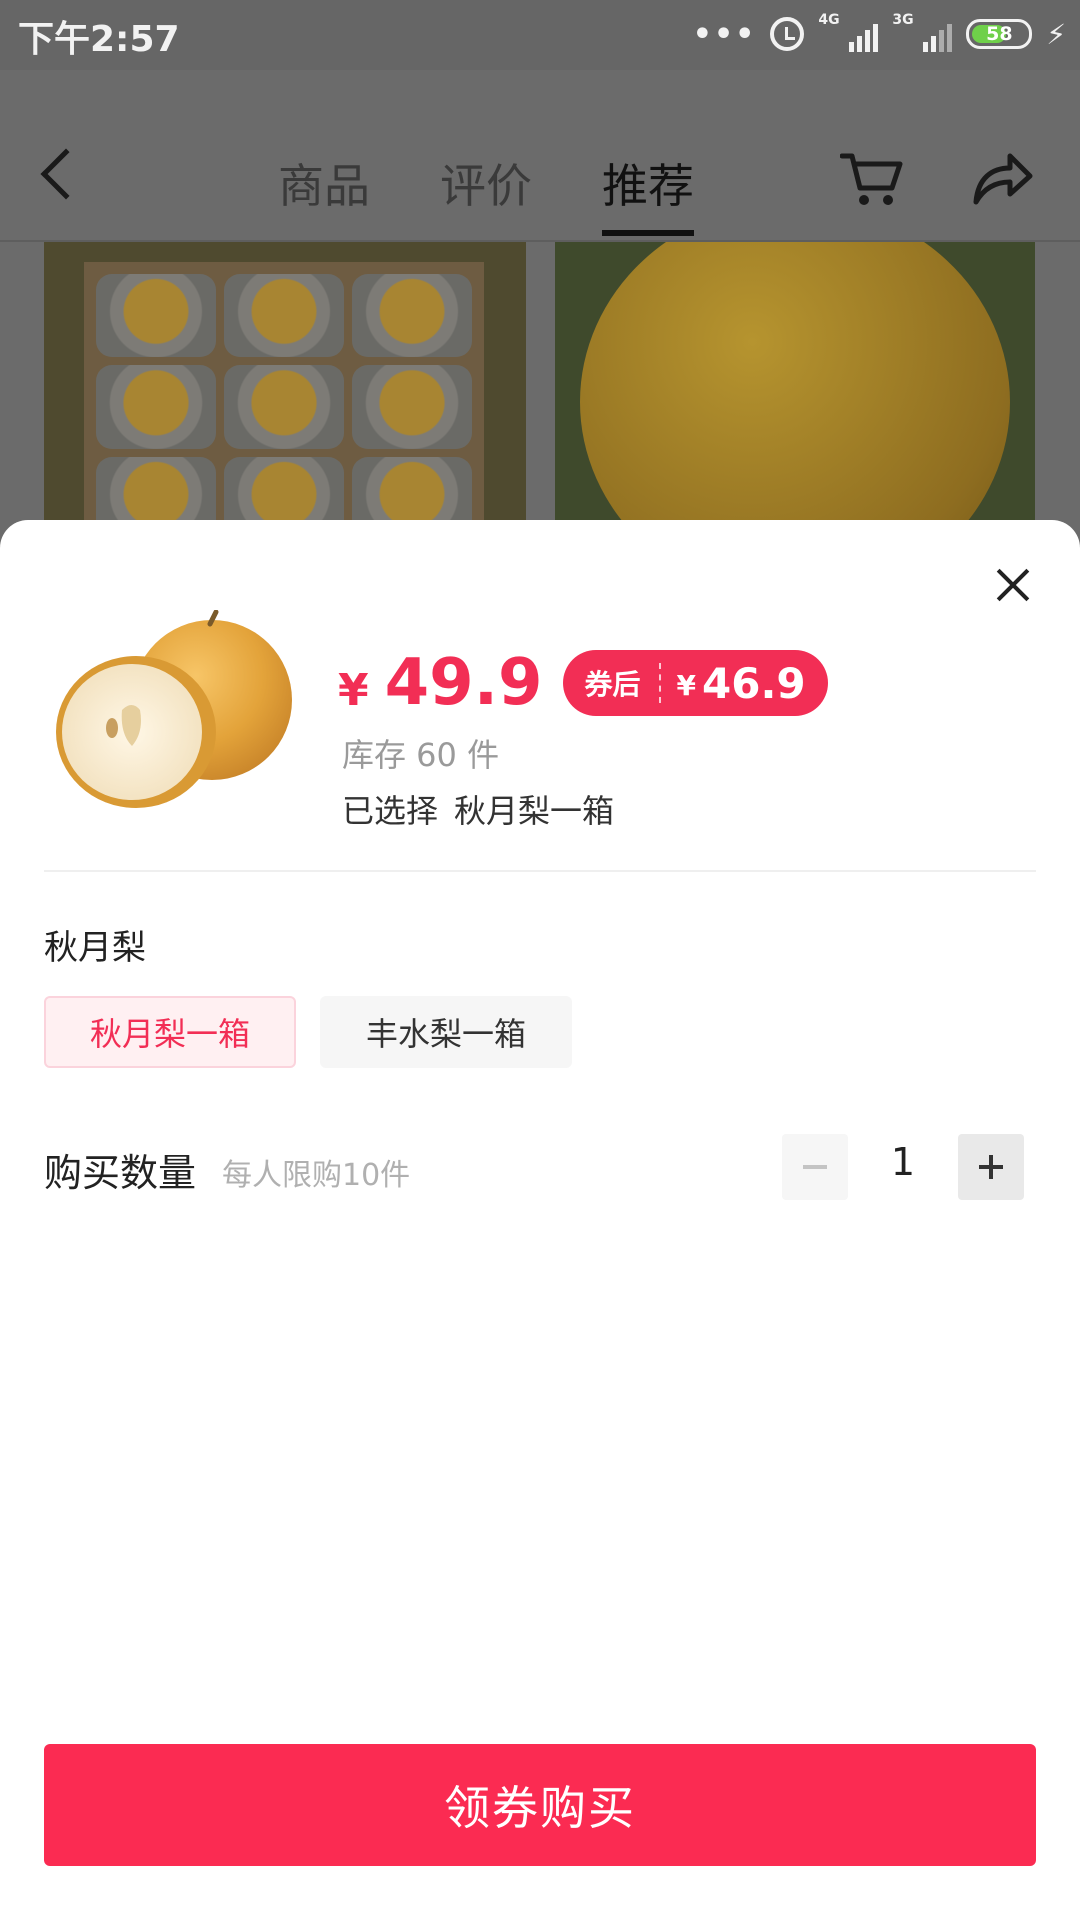 This screenshot has height=1920, width=1080. I want to click on spec-option-fengshui: 丰水梨一箱, so click(446, 1032).